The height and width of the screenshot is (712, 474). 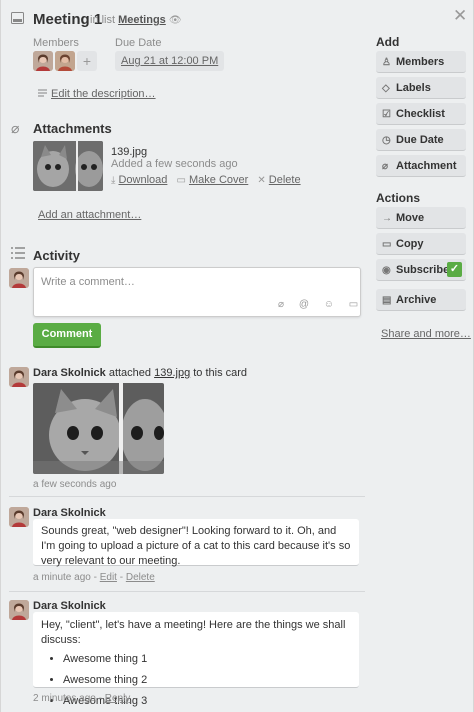 I want to click on activity-time: a few seconds ago, so click(x=74, y=484).